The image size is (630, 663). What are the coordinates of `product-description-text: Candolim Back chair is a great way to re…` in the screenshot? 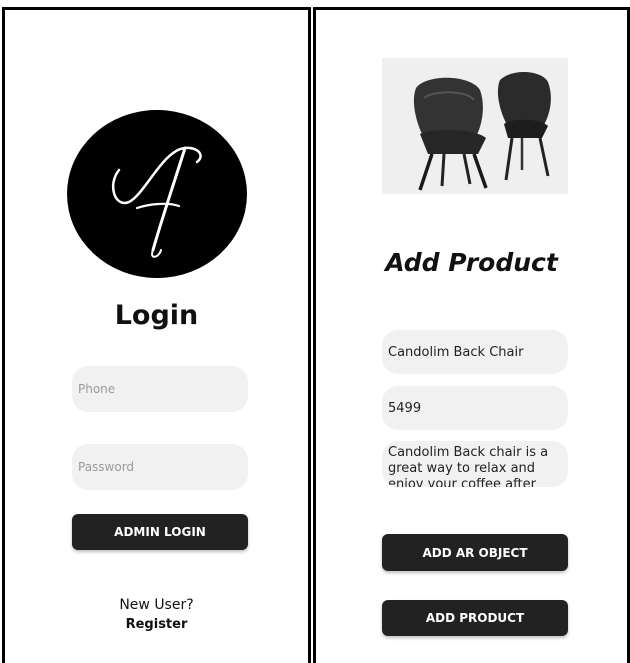 It's located at (468, 466).